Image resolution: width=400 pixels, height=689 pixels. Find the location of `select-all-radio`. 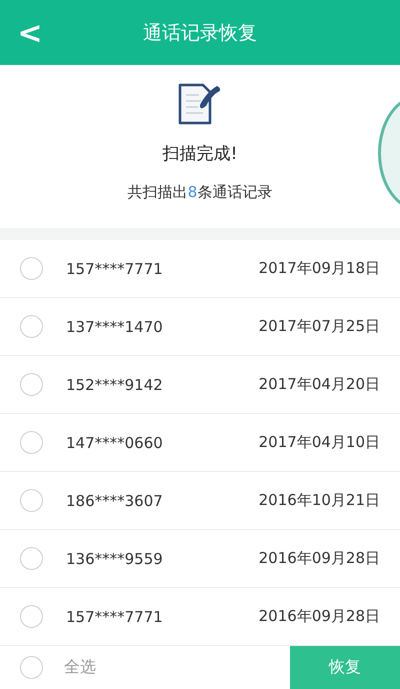

select-all-radio is located at coordinates (31, 667).